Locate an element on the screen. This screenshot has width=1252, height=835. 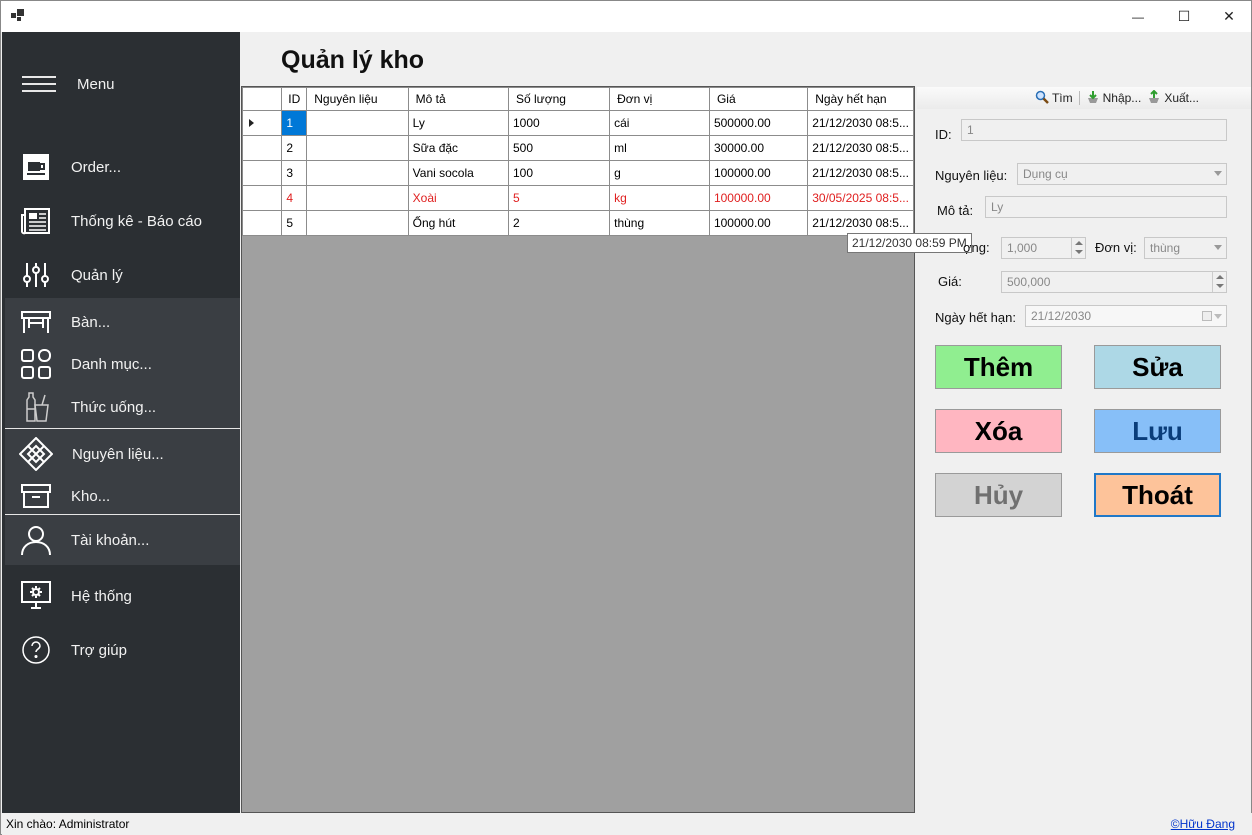
ingredient-select: Dụng cụ is located at coordinates (1122, 174).